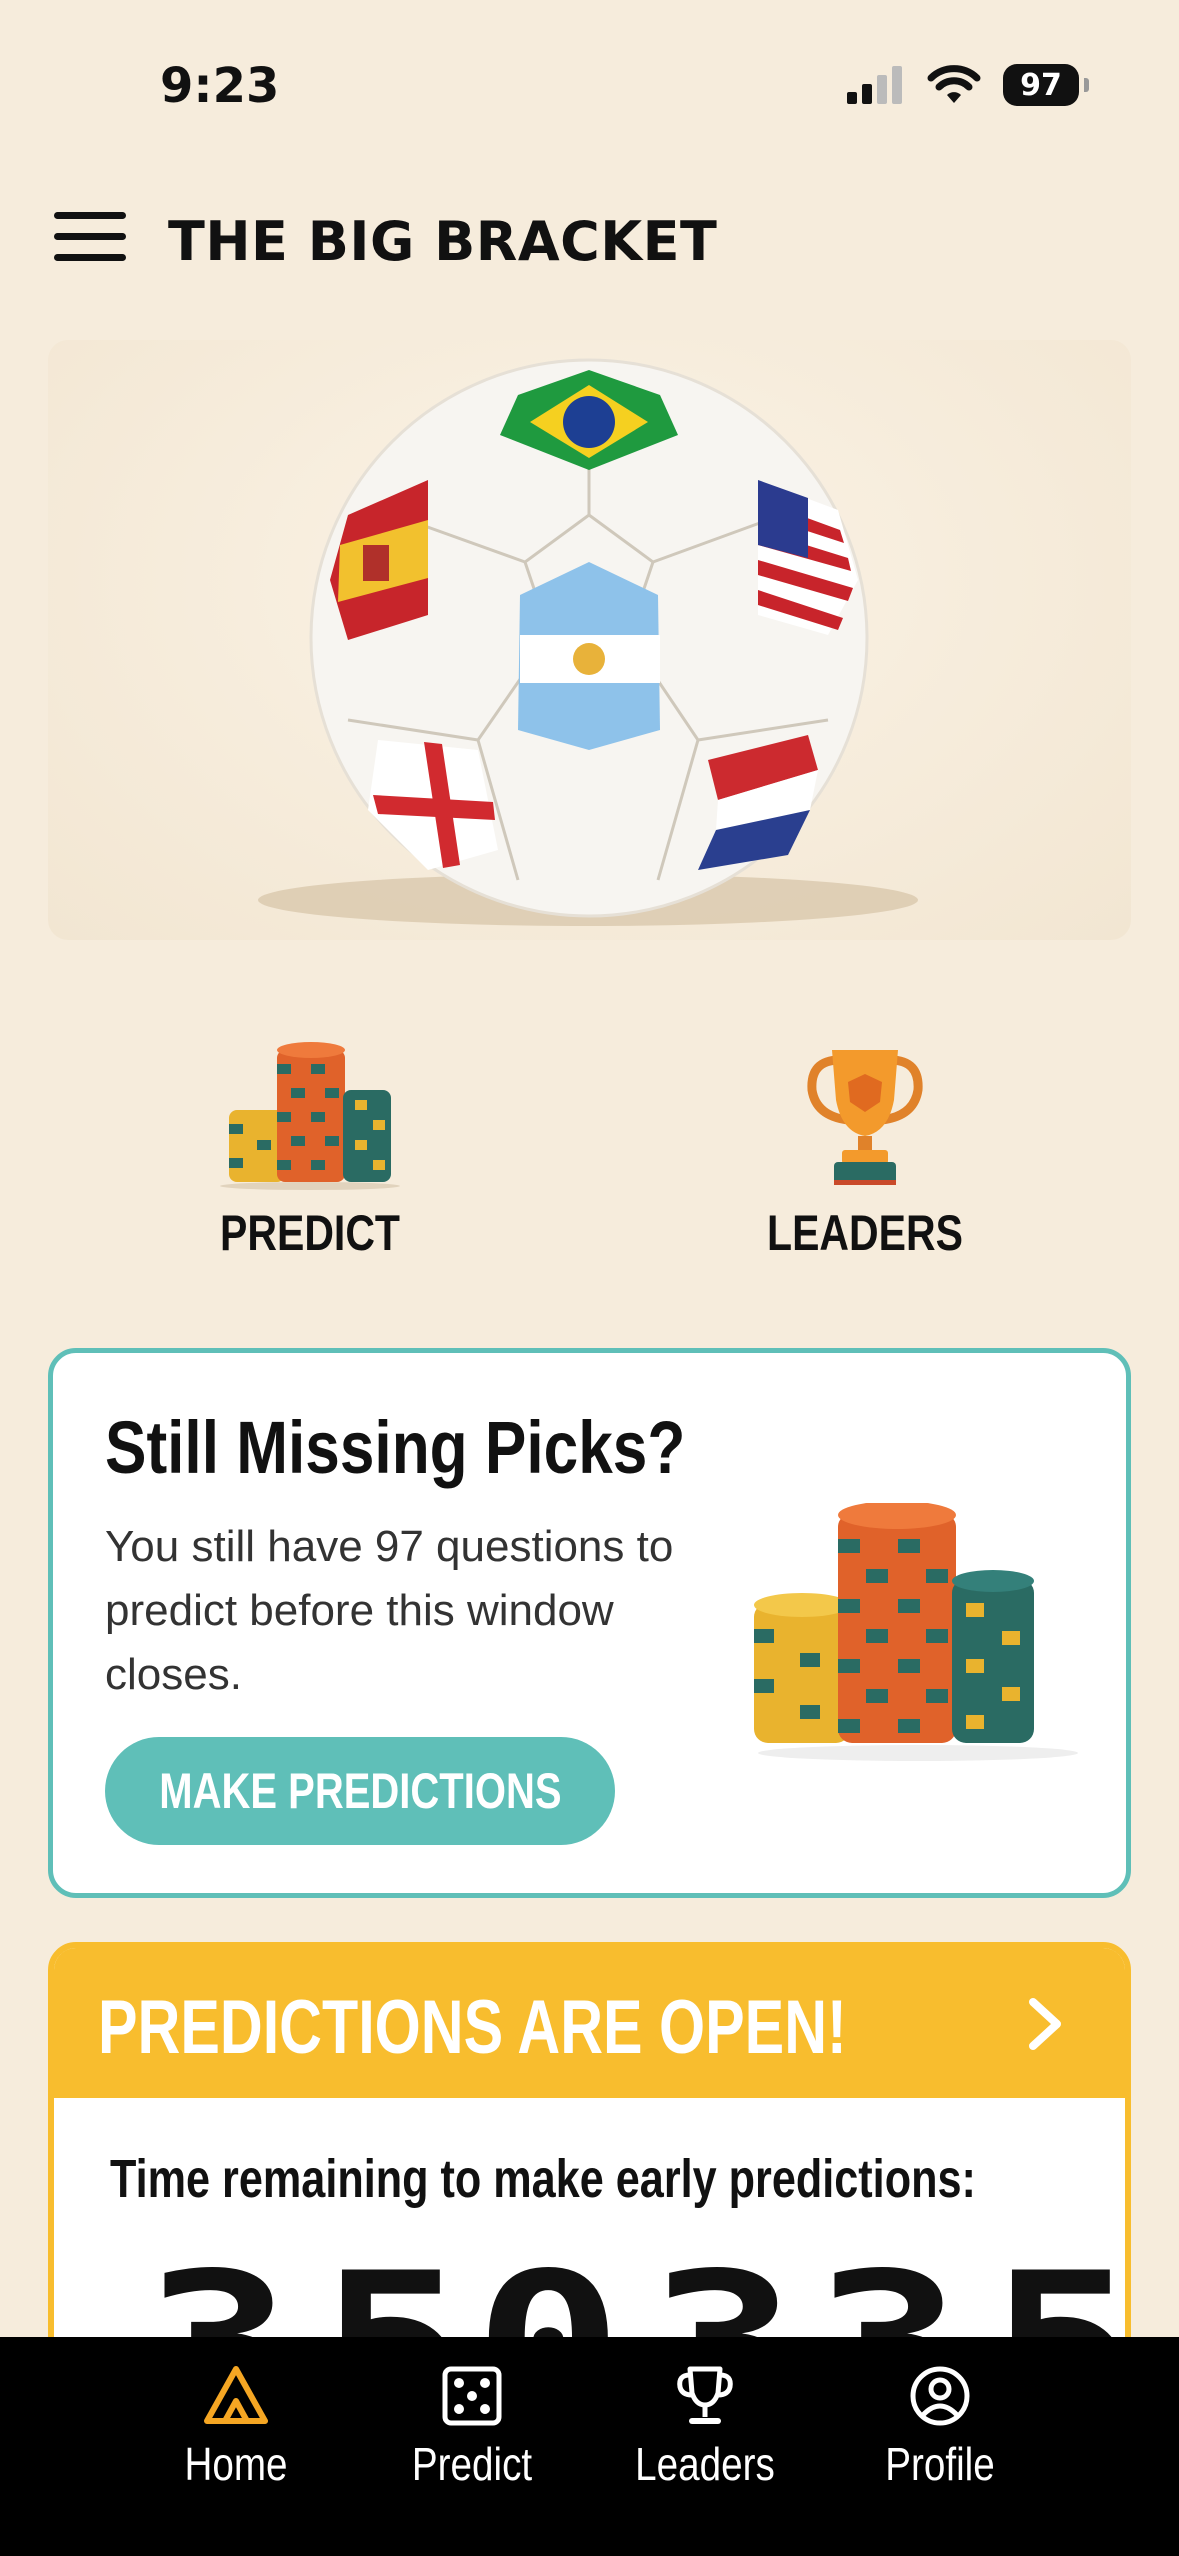 Image resolution: width=1179 pixels, height=2556 pixels. Describe the element at coordinates (310, 1116) in the screenshot. I see `poker-chips-icon` at that location.